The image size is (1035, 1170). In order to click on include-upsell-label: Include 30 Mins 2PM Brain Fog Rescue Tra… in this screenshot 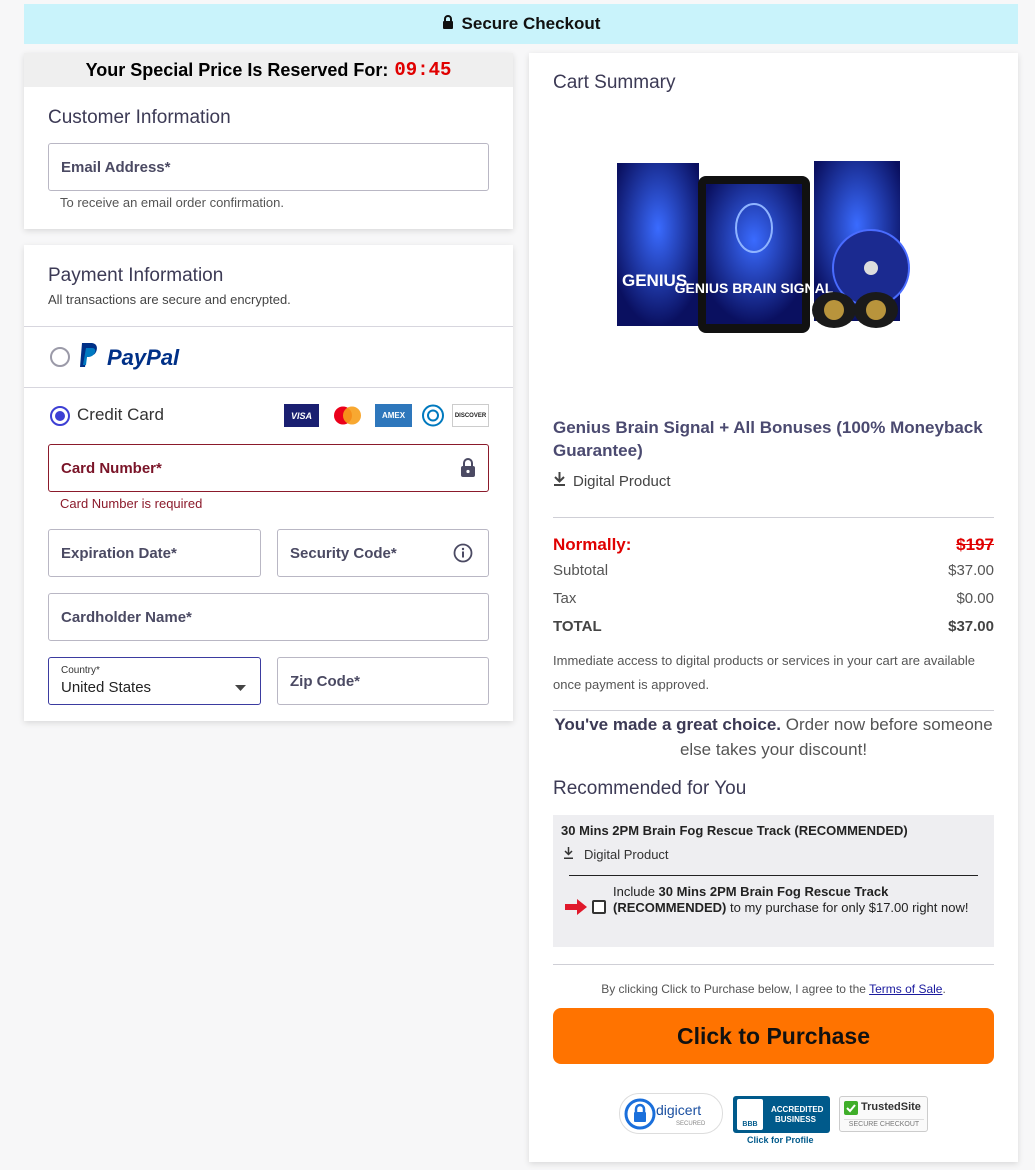, I will do `click(798, 900)`.